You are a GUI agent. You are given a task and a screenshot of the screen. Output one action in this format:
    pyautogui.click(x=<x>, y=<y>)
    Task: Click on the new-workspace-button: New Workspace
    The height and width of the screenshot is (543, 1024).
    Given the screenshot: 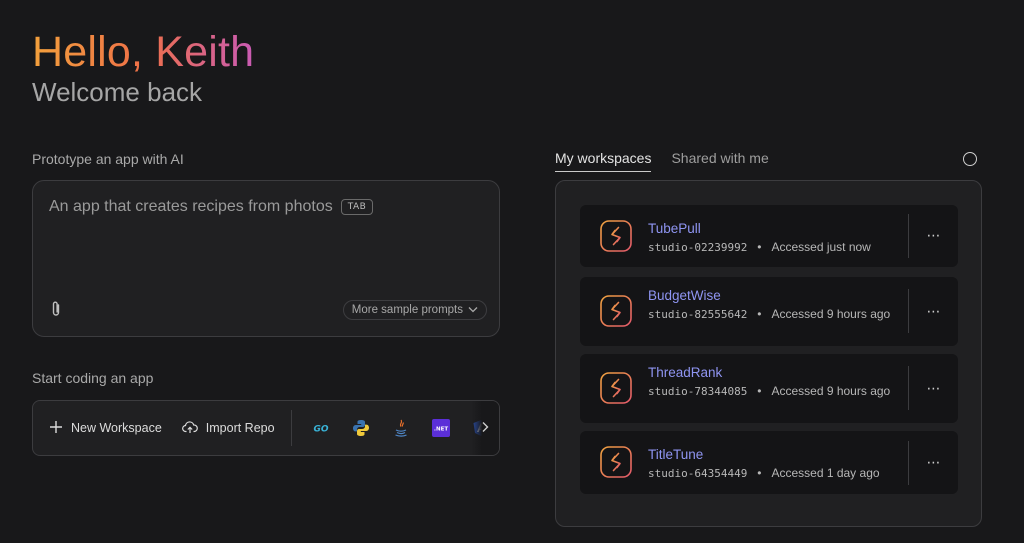 What is the action you would take?
    pyautogui.click(x=97, y=428)
    